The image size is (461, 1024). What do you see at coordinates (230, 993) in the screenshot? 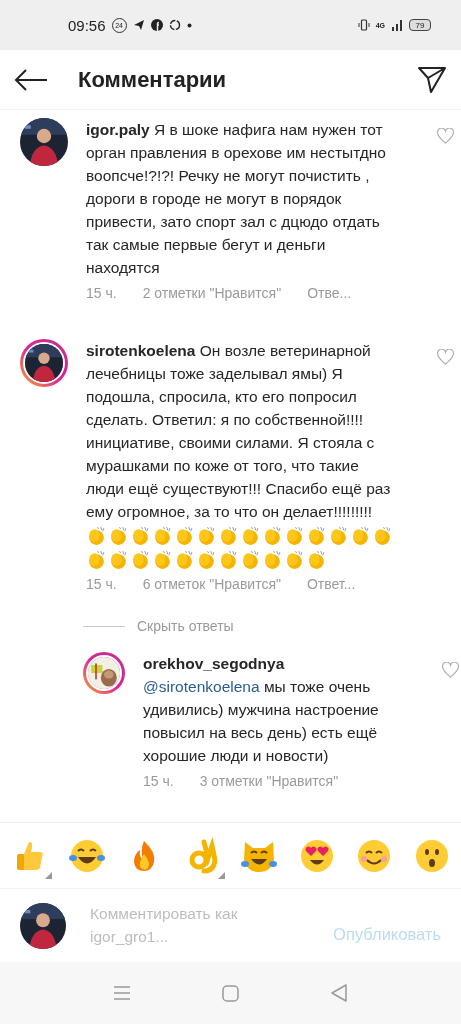
I see `home-button` at bounding box center [230, 993].